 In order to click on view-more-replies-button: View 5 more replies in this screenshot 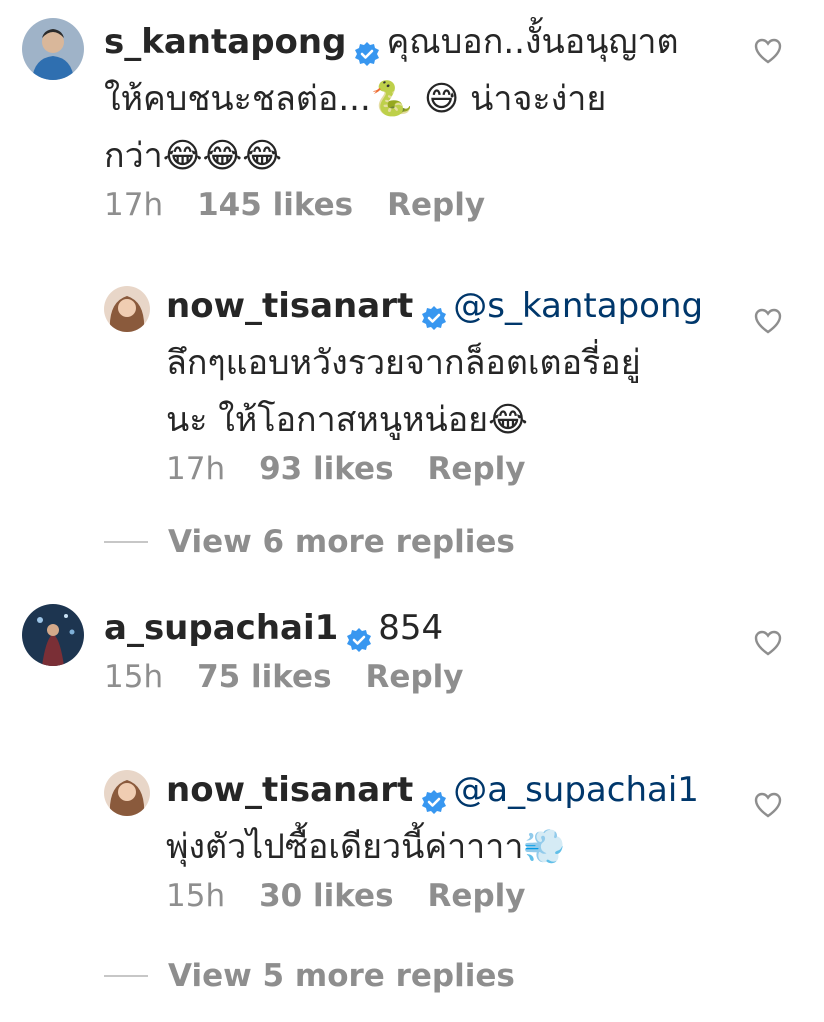, I will do `click(309, 976)`.